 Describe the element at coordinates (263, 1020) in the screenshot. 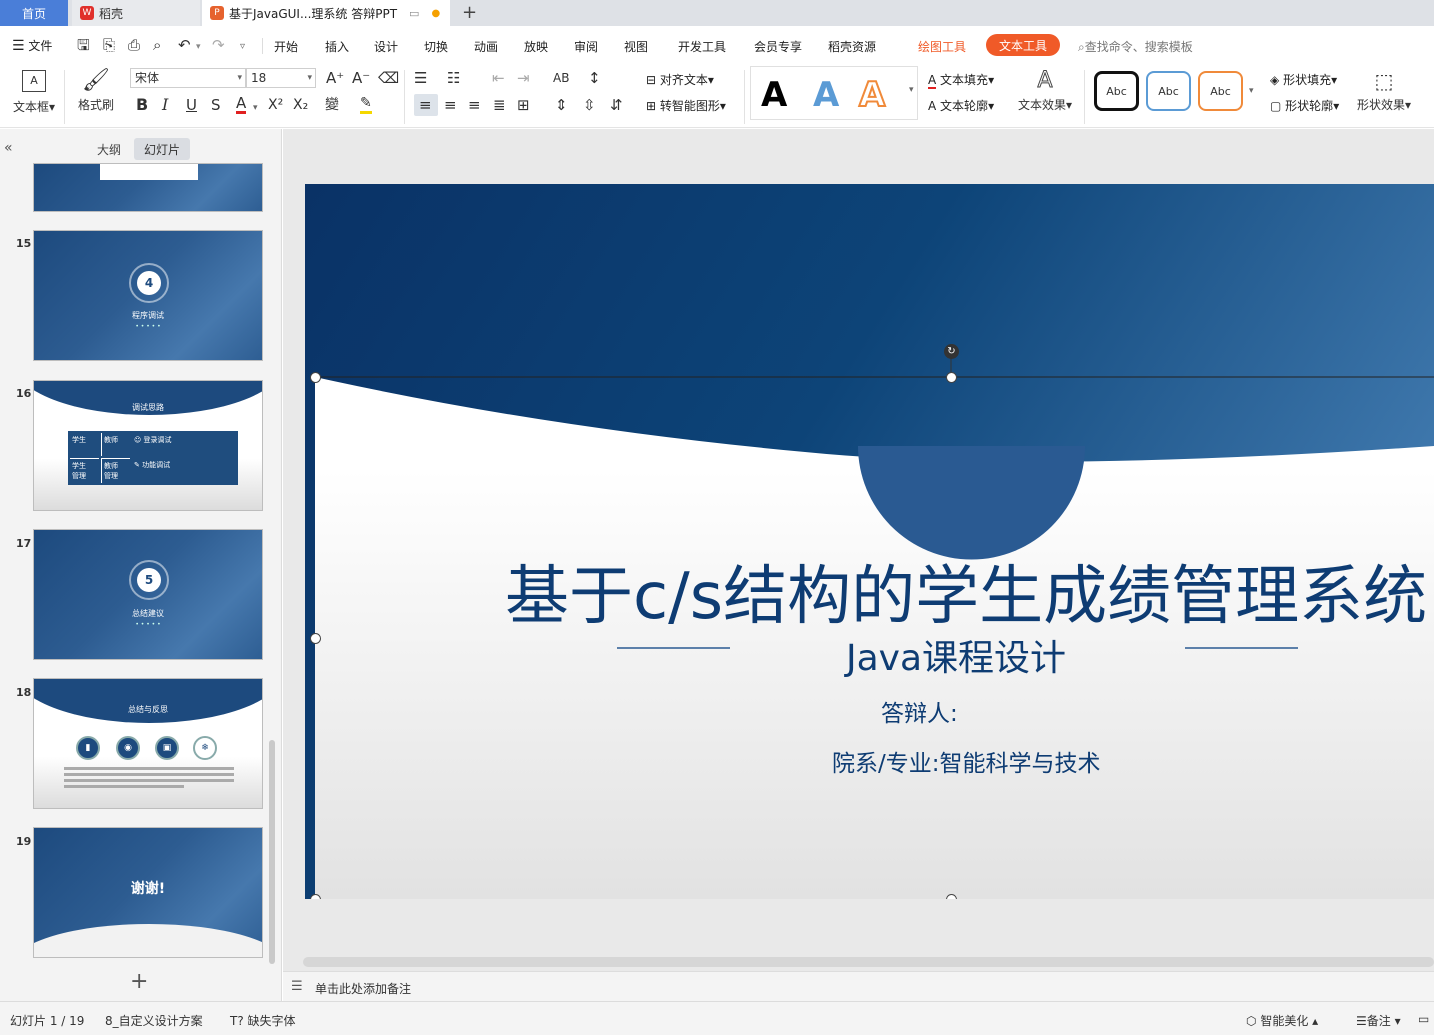

I see `missing-font-button: T? 缺失字体` at that location.